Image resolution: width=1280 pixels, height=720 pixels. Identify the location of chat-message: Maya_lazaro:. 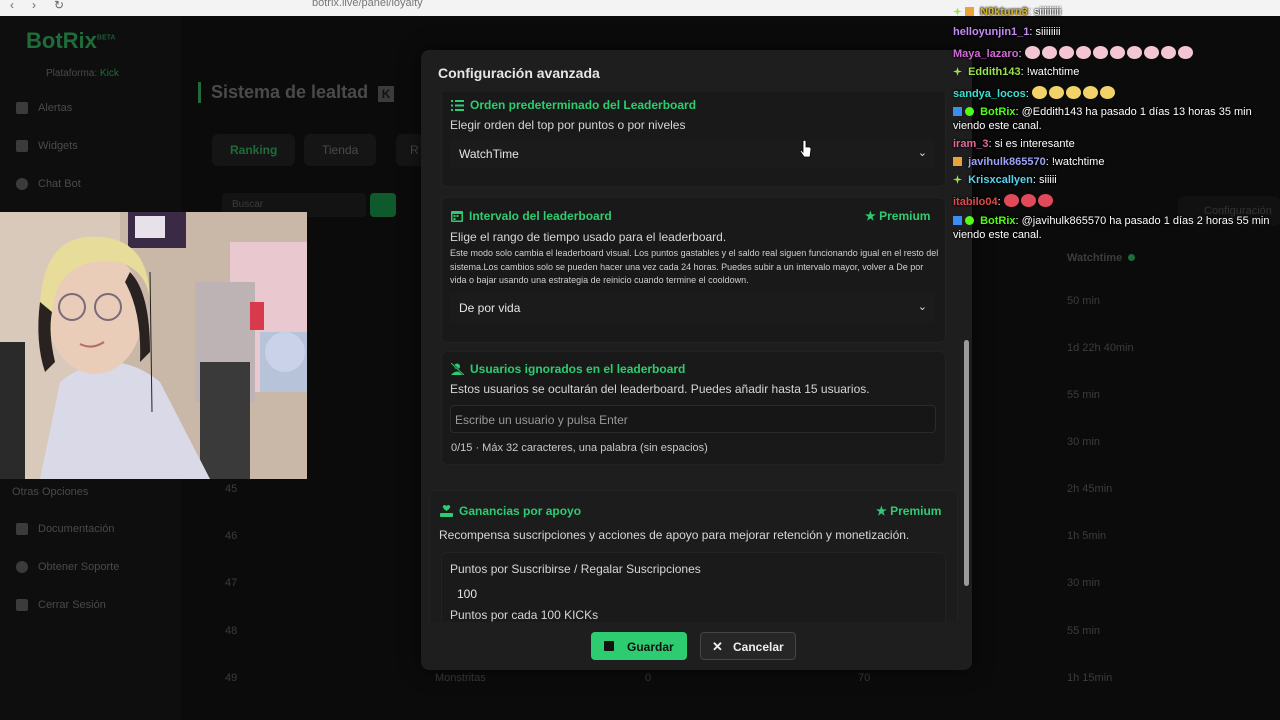
(1113, 54).